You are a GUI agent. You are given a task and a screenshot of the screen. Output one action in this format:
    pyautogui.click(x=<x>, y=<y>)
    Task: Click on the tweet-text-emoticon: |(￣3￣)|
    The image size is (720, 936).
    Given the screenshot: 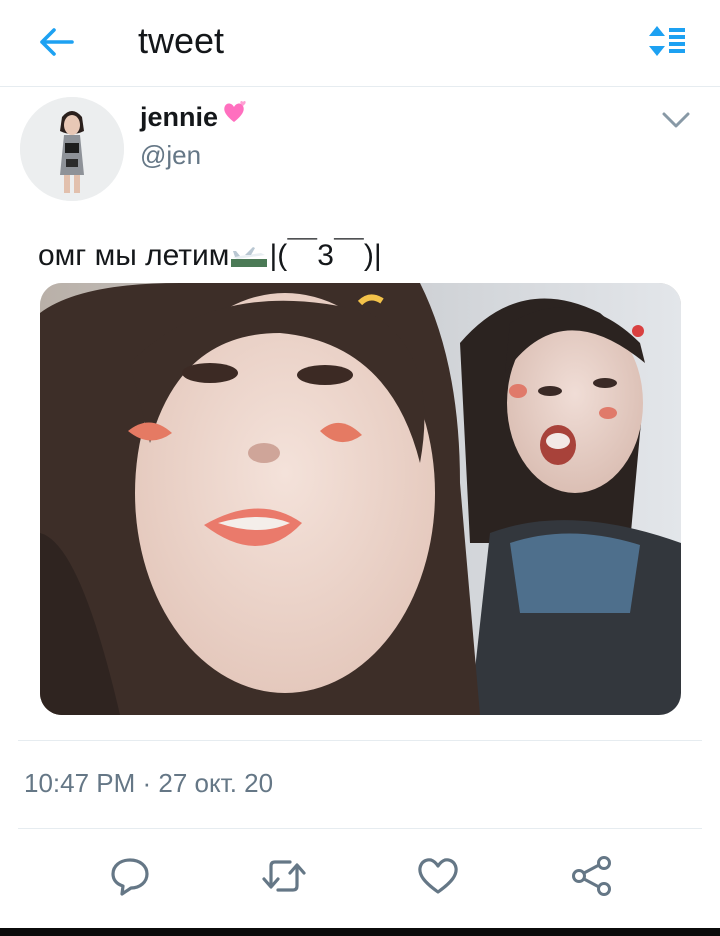 What is the action you would take?
    pyautogui.click(x=325, y=255)
    